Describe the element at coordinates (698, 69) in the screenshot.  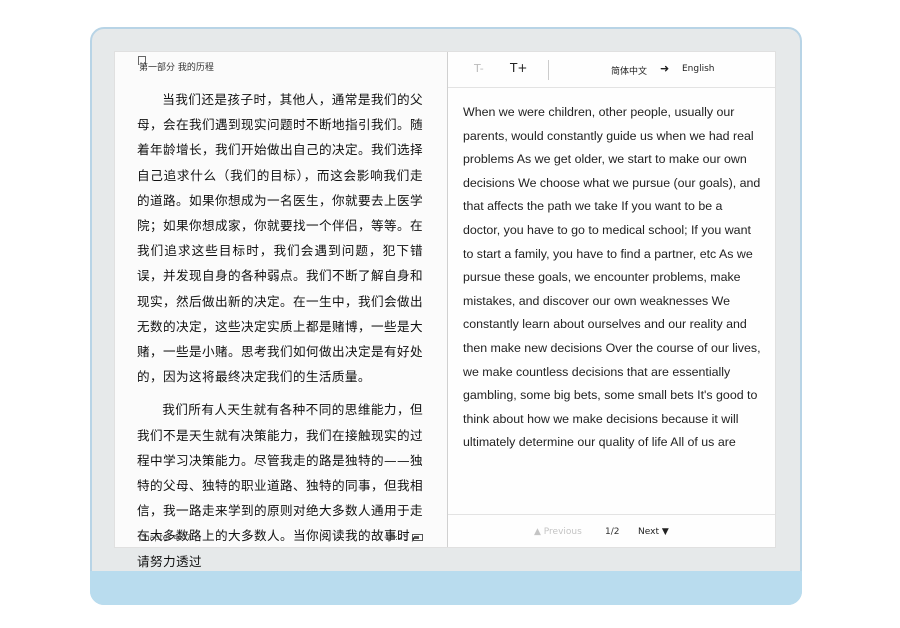
I see `target-language-selector: English` at that location.